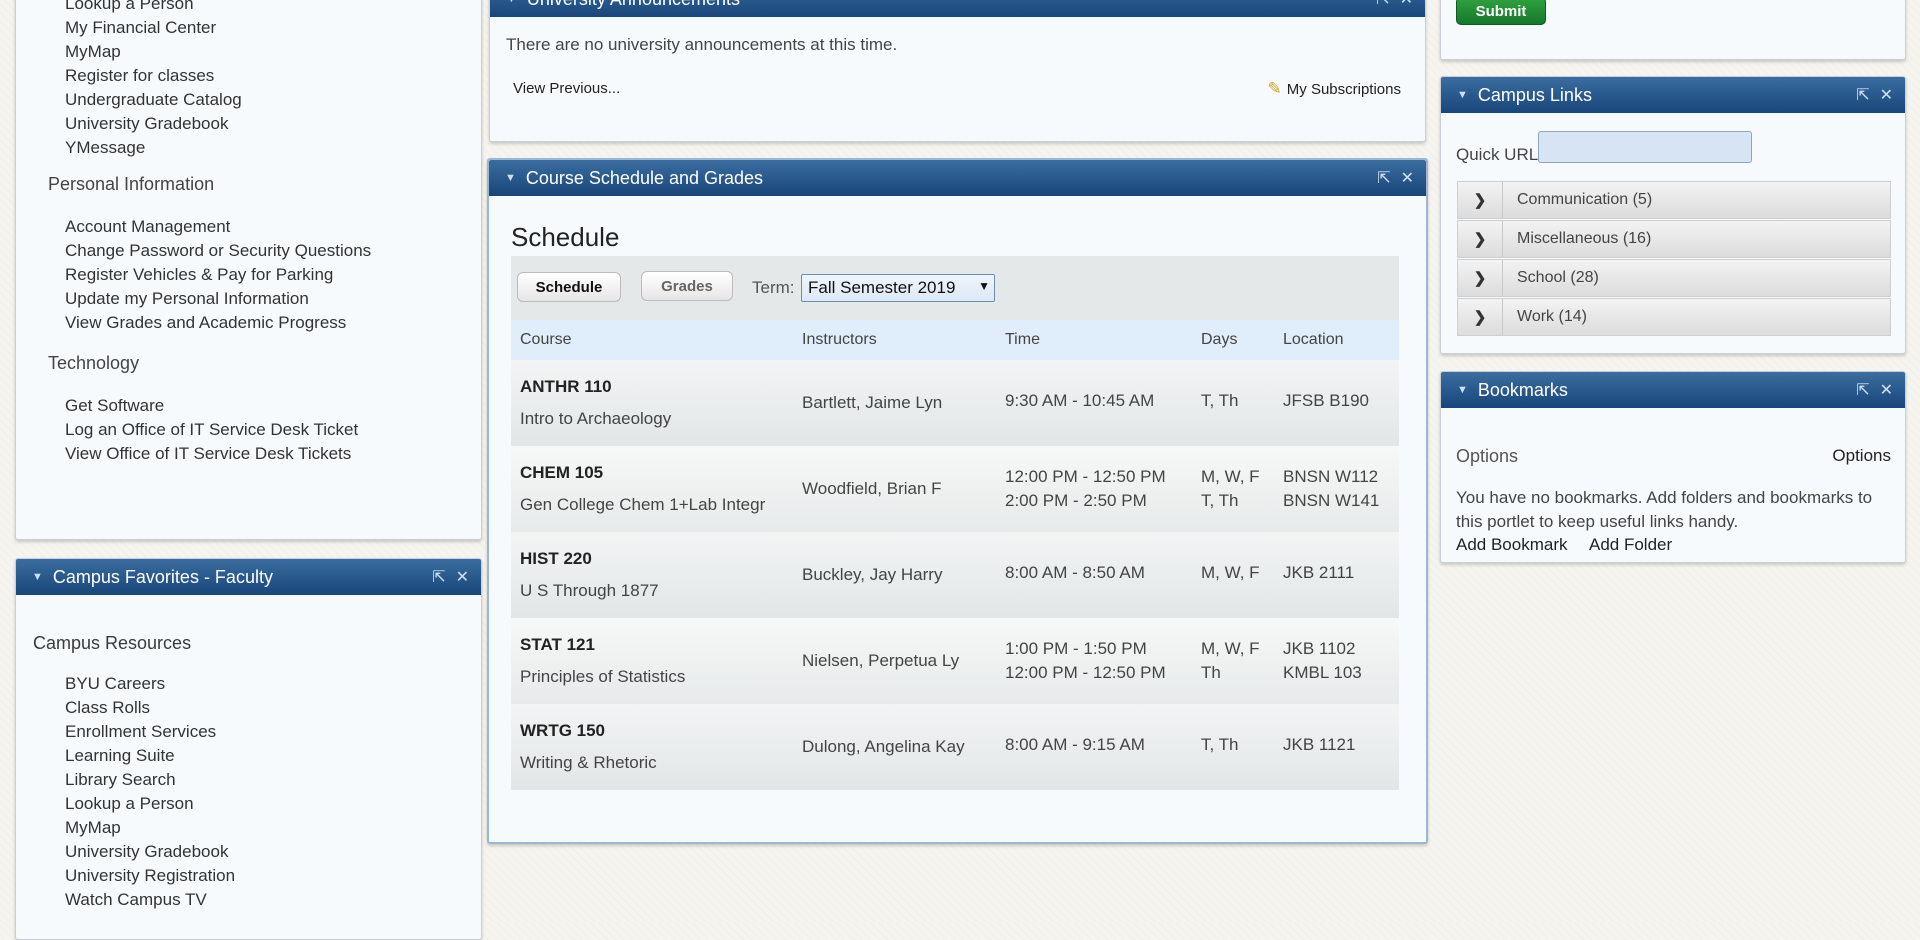 Image resolution: width=1920 pixels, height=940 pixels. What do you see at coordinates (1220, 500) in the screenshot?
I see `course-days-secondary: T, Th` at bounding box center [1220, 500].